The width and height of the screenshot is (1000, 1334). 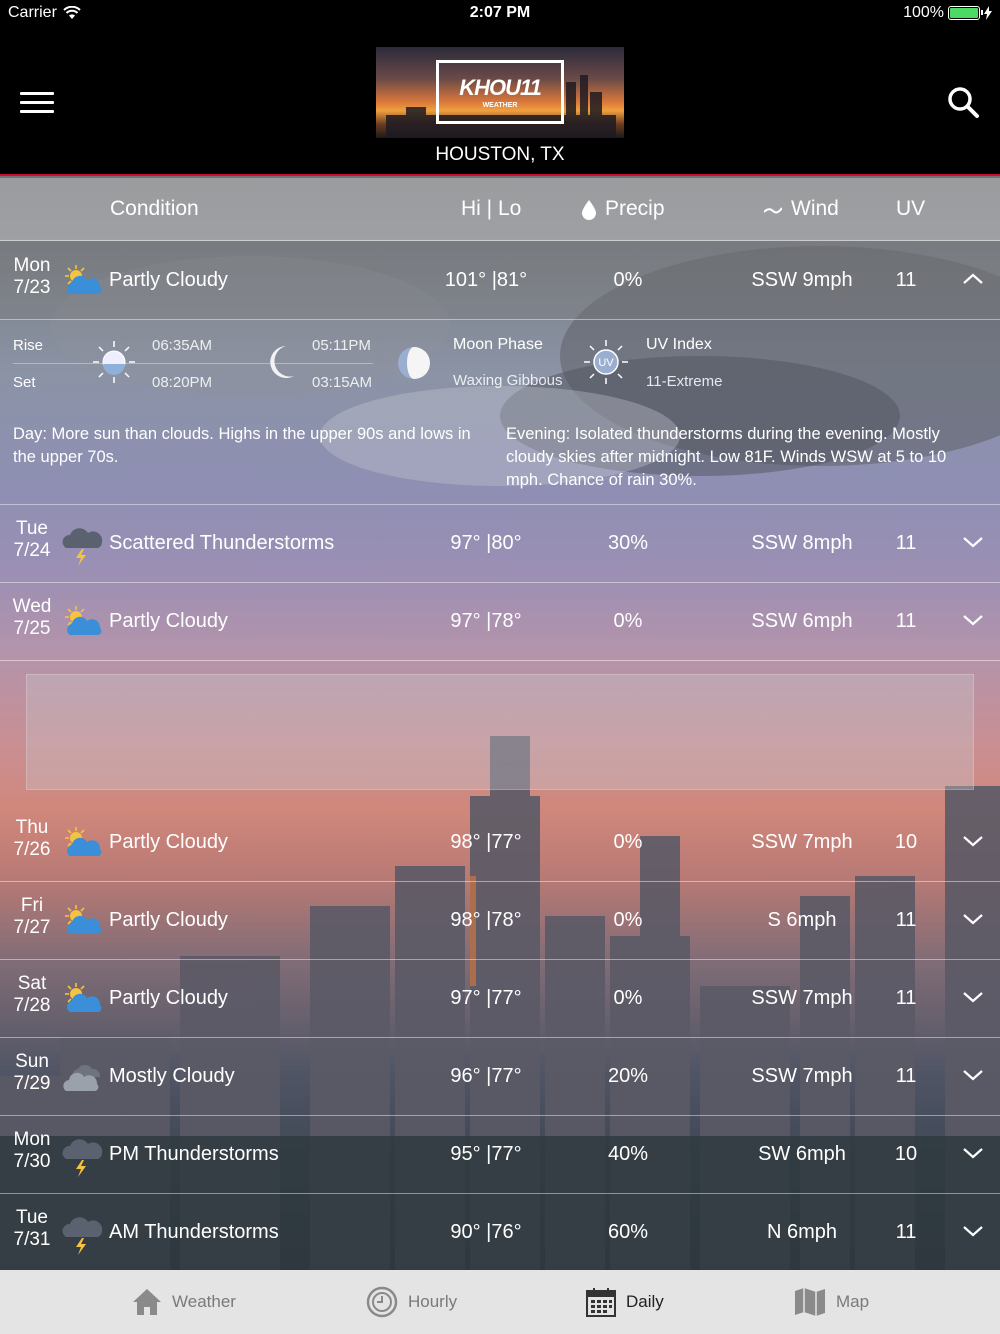 What do you see at coordinates (589, 210) in the screenshot?
I see `precip-drop-icon` at bounding box center [589, 210].